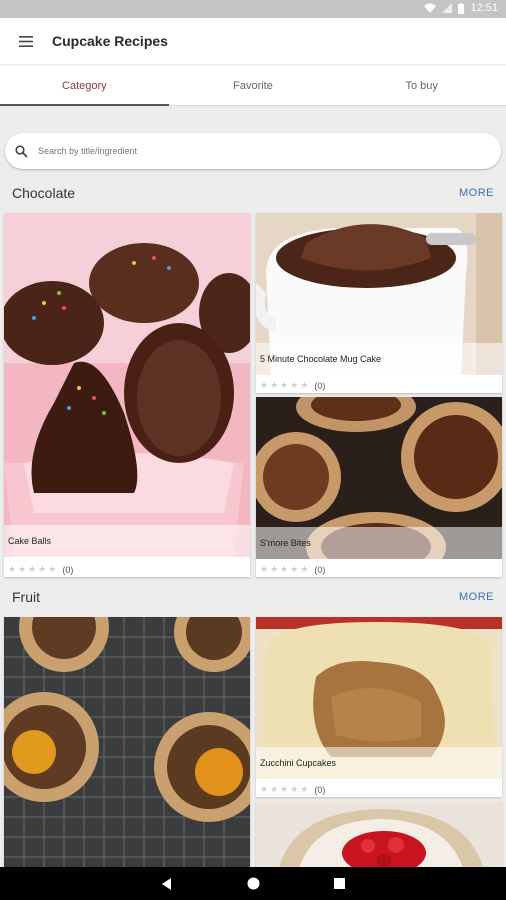 Image resolution: width=506 pixels, height=900 pixels. What do you see at coordinates (127, 541) in the screenshot?
I see `recipe-title: Cake Balls` at bounding box center [127, 541].